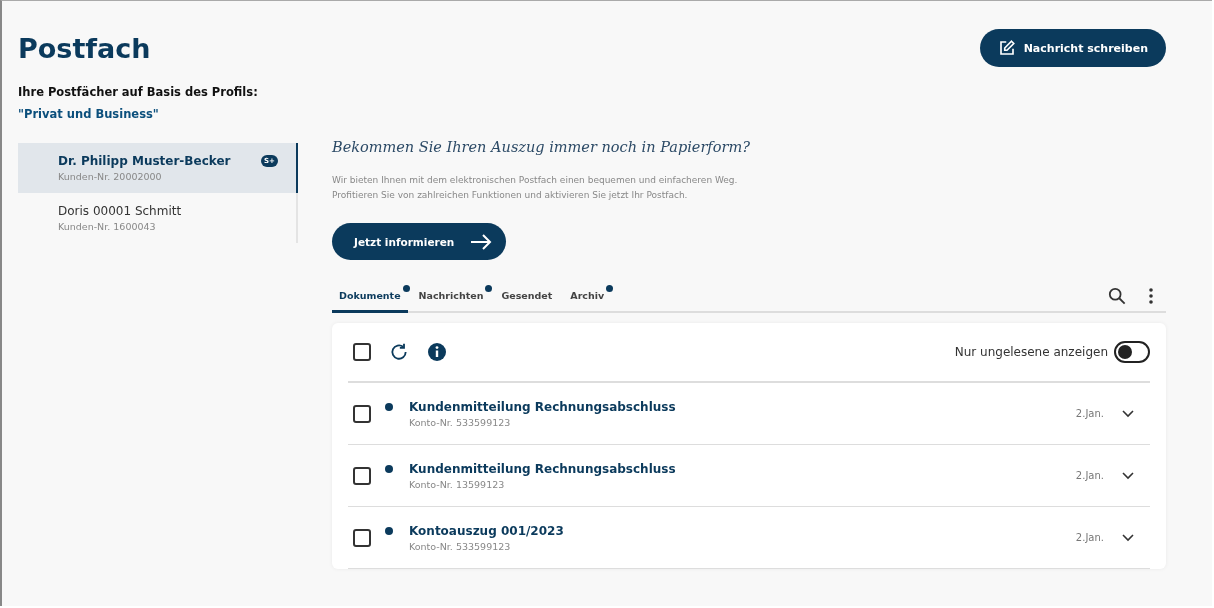 The image size is (1214, 608). Describe the element at coordinates (1072, 48) in the screenshot. I see `compose-button: Nachricht schreiben` at that location.